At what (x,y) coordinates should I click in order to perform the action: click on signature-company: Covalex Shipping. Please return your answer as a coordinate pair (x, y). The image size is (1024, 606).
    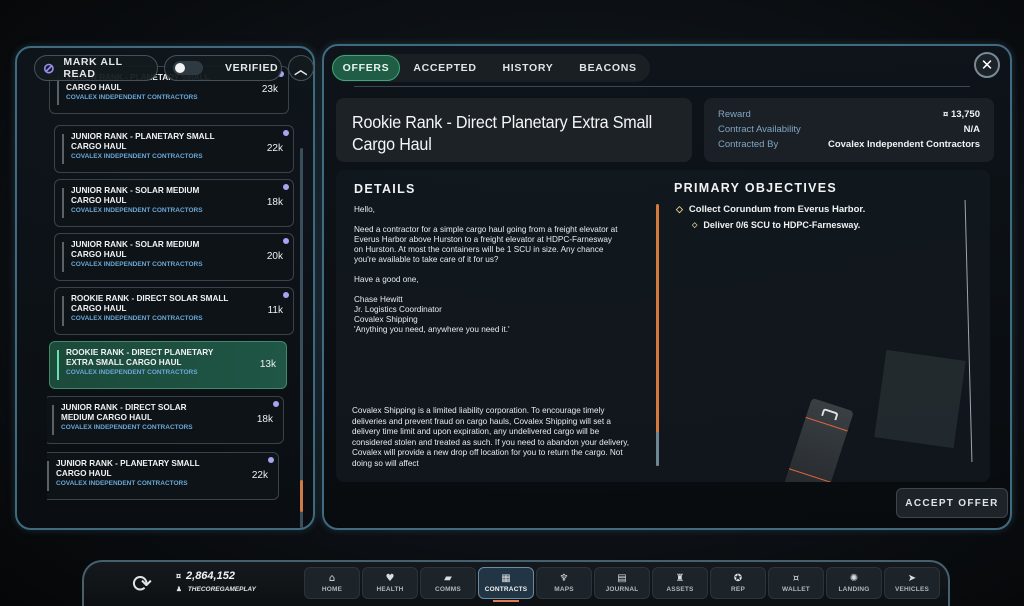
    Looking at the image, I should click on (386, 319).